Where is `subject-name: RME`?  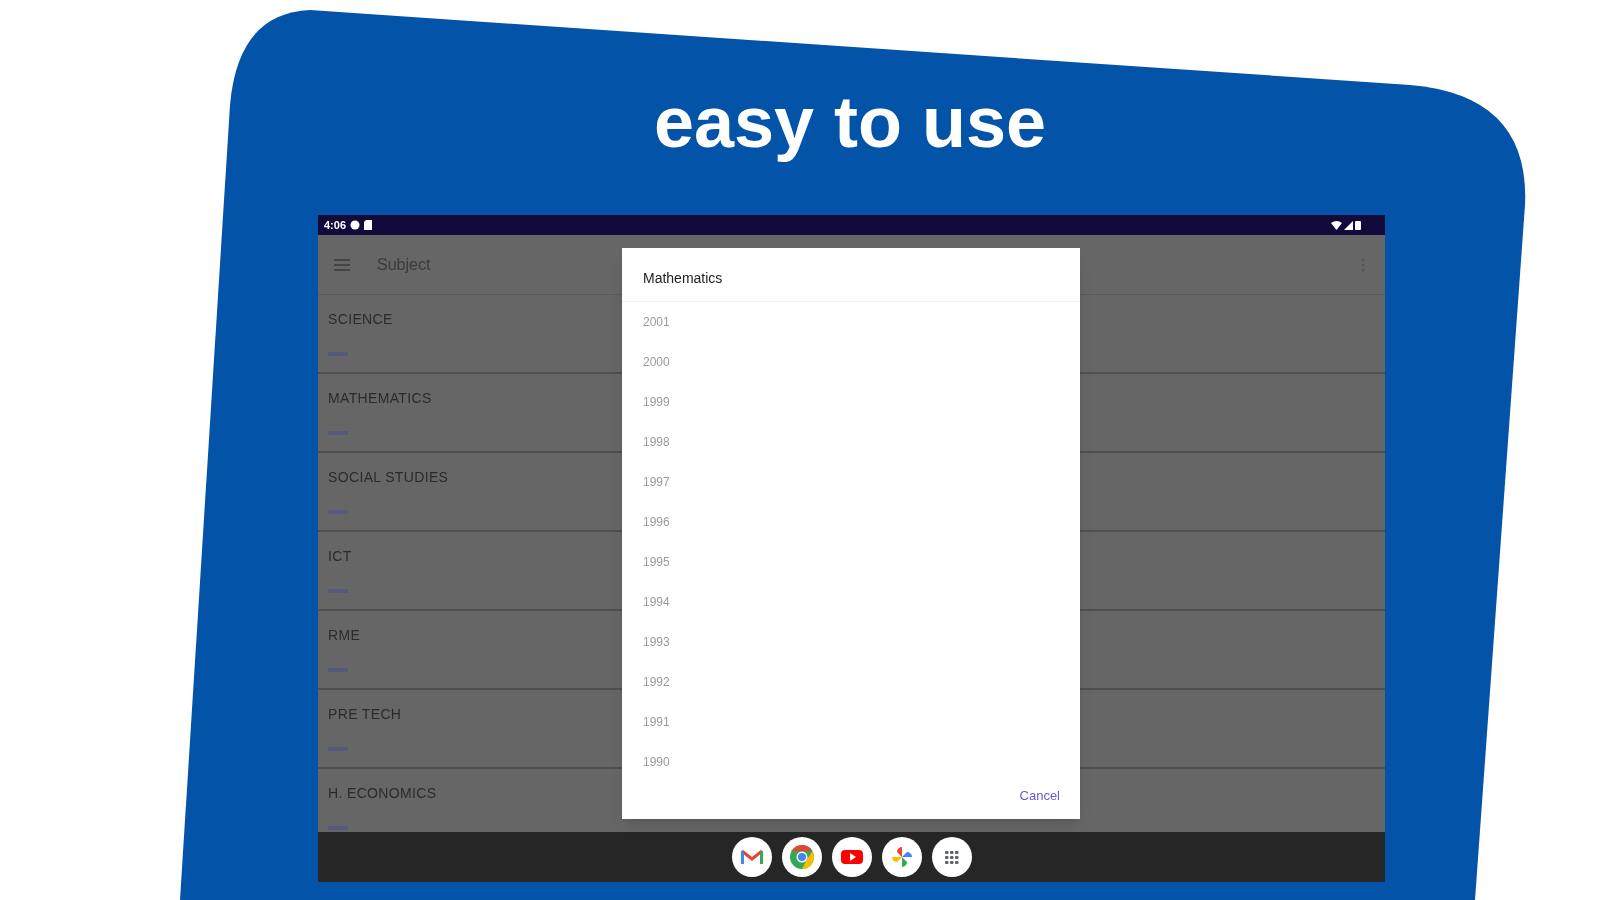
subject-name: RME is located at coordinates (344, 635).